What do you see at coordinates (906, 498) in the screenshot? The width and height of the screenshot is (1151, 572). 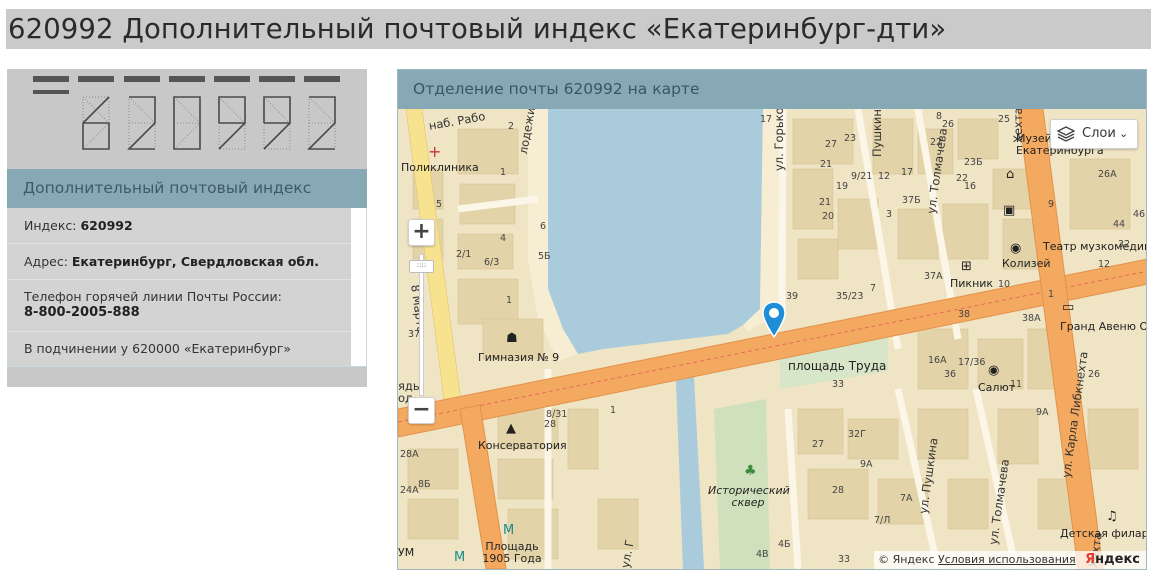 I see `house-number: 7А` at bounding box center [906, 498].